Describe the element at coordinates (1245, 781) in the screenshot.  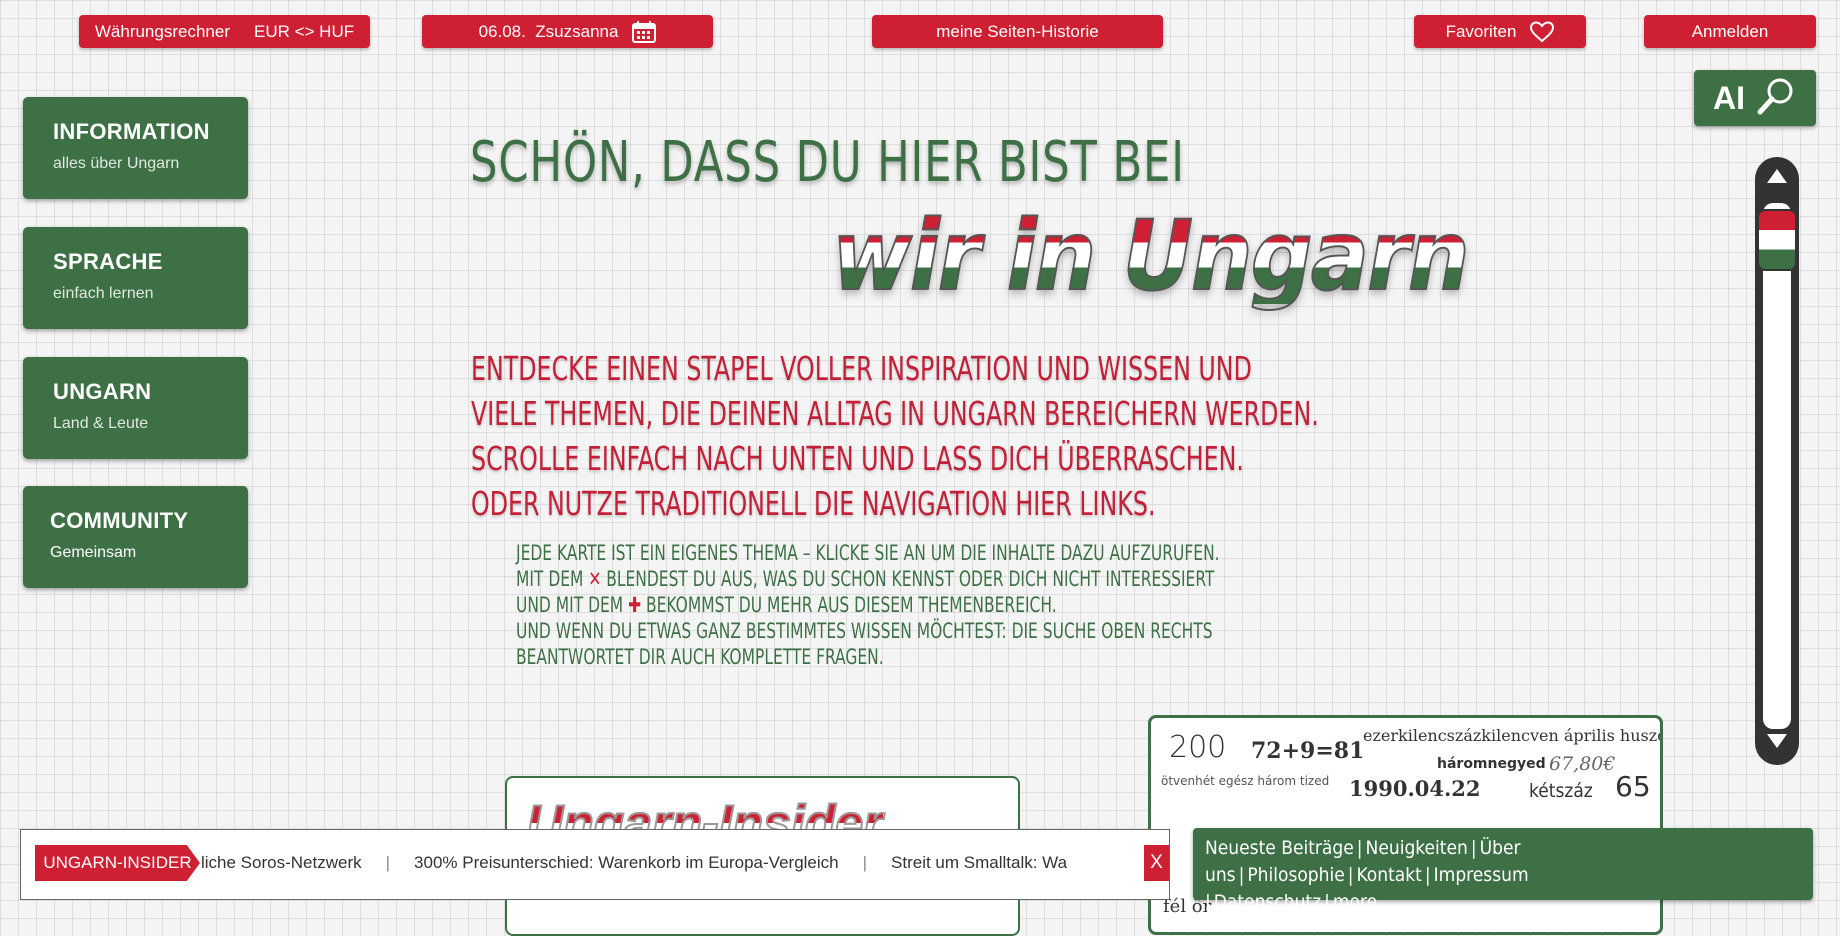
I see `number-sample: ötvenhét egész három tized` at that location.